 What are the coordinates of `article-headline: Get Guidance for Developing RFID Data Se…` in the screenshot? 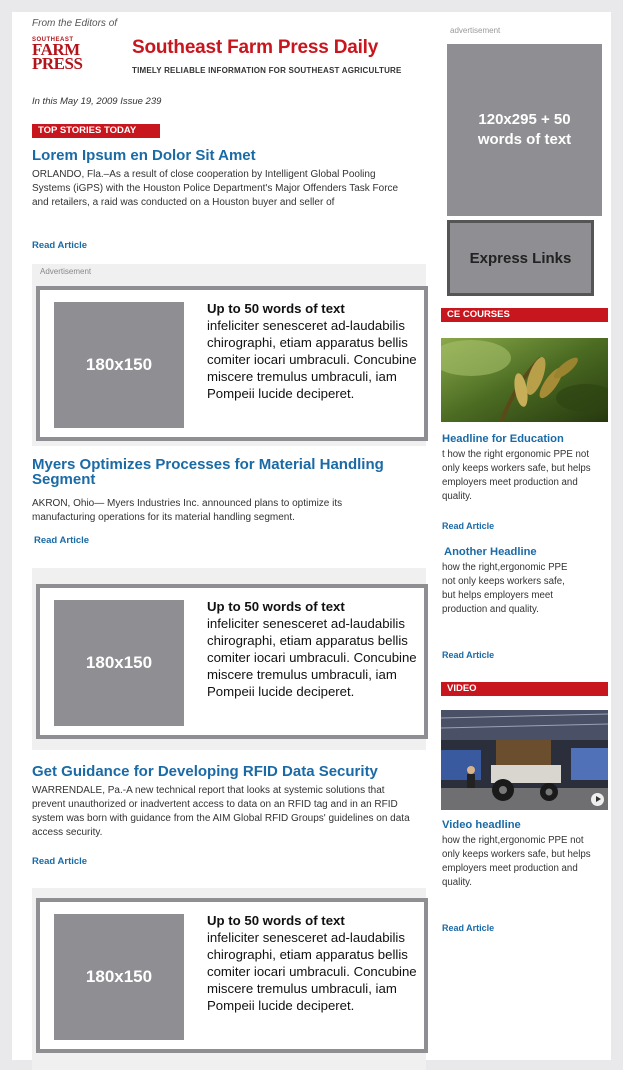 It's located at (227, 771).